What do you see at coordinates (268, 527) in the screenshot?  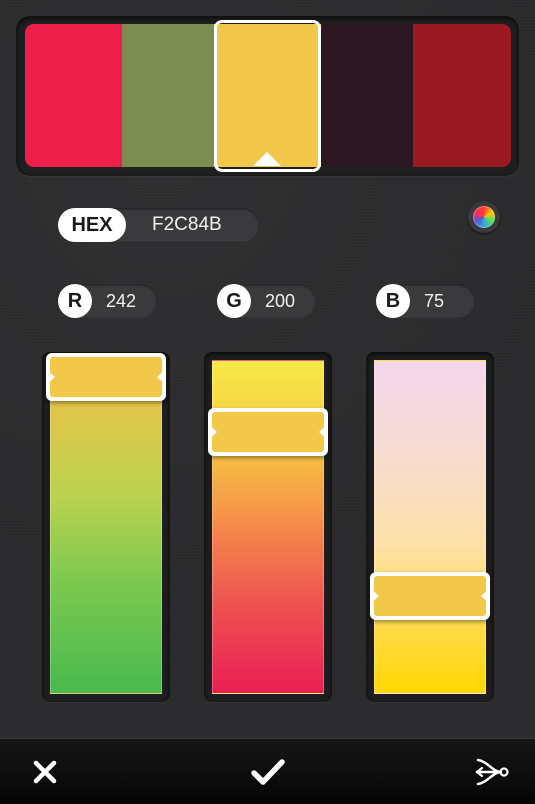 I see `green-slider` at bounding box center [268, 527].